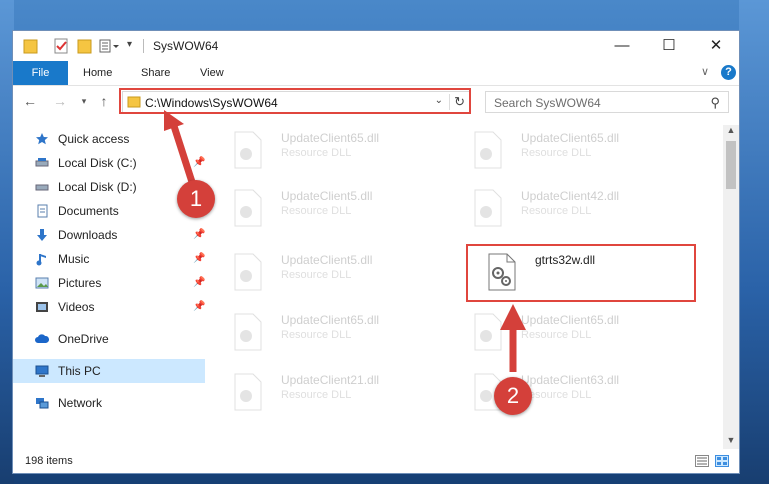  What do you see at coordinates (42, 338) in the screenshot?
I see `cloud-icon` at bounding box center [42, 338].